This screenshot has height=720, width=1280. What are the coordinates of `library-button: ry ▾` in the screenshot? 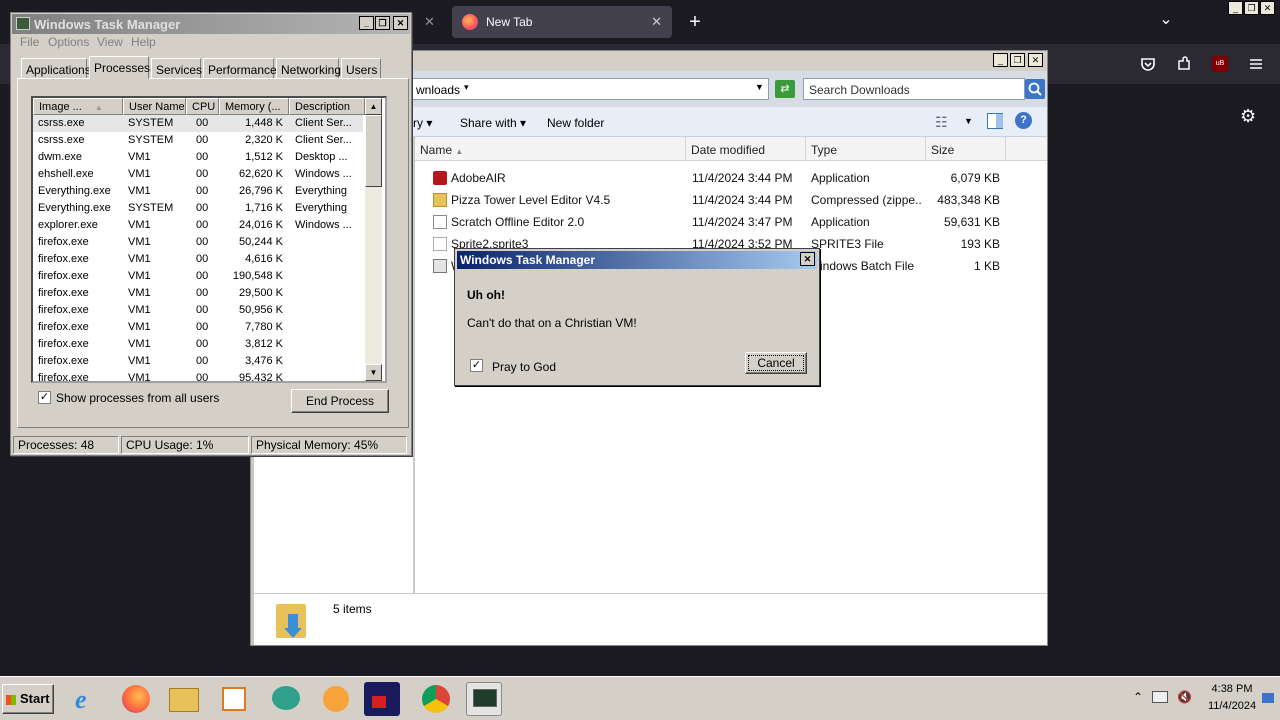 It's located at (422, 123).